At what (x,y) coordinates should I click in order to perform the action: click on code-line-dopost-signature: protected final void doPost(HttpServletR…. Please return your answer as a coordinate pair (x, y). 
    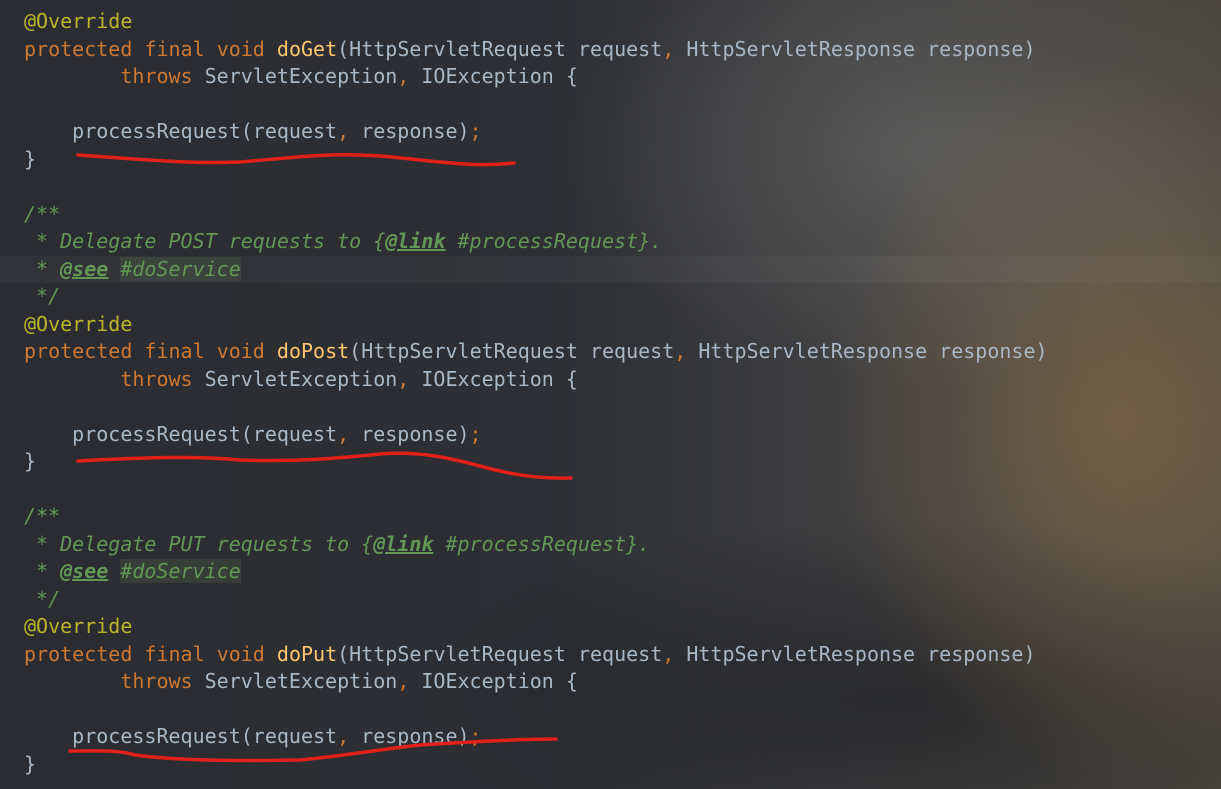
    Looking at the image, I should click on (536, 351).